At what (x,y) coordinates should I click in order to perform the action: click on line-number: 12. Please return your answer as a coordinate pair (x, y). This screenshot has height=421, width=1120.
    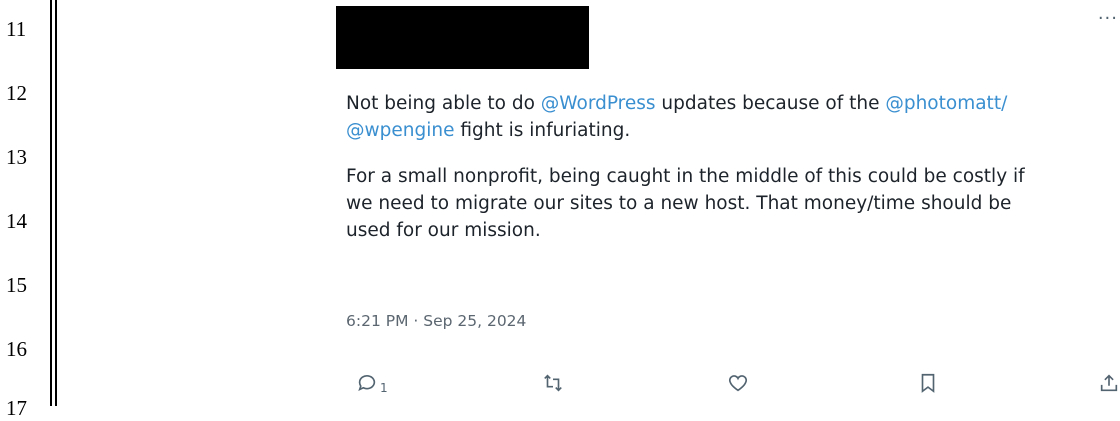
    Looking at the image, I should click on (16, 93).